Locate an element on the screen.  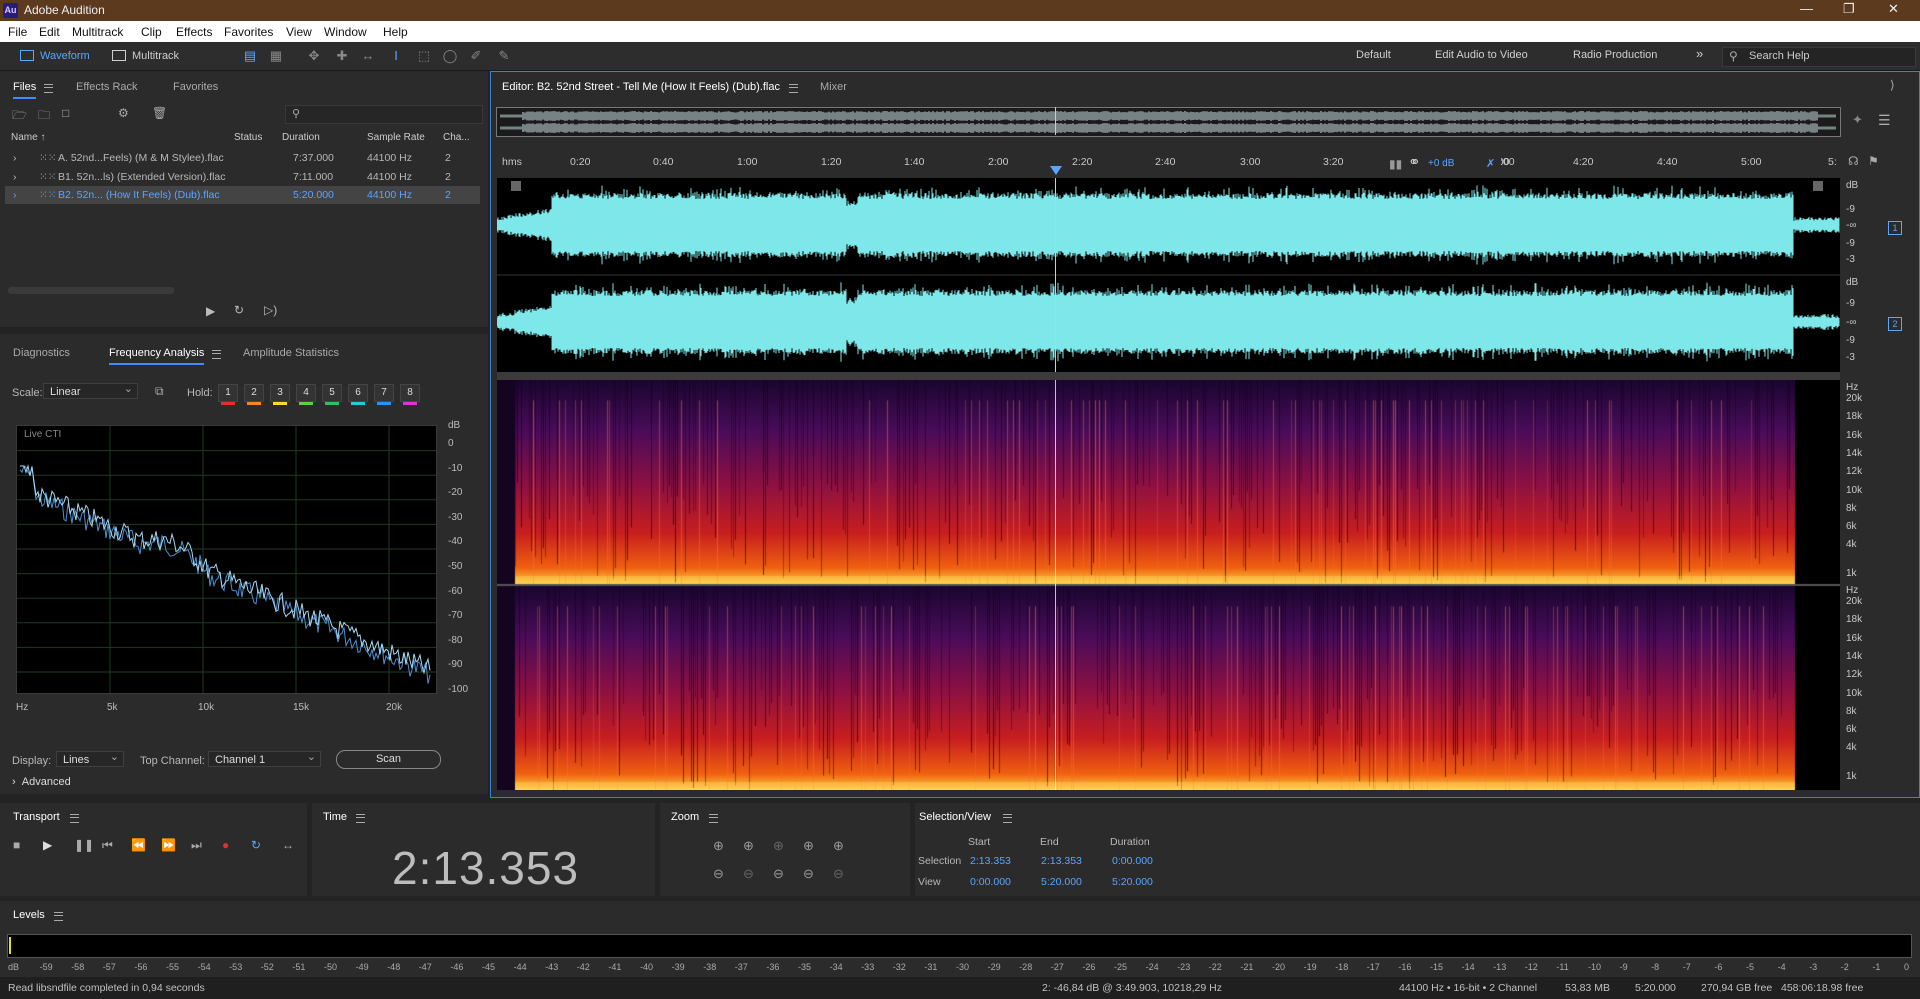
go-to-end-icon: ⏭ is located at coordinates (196, 845).